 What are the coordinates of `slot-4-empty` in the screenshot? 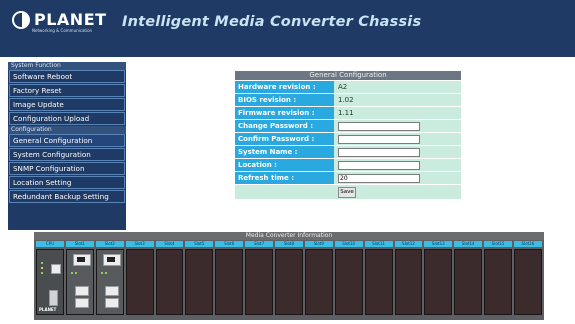 It's located at (169, 282).